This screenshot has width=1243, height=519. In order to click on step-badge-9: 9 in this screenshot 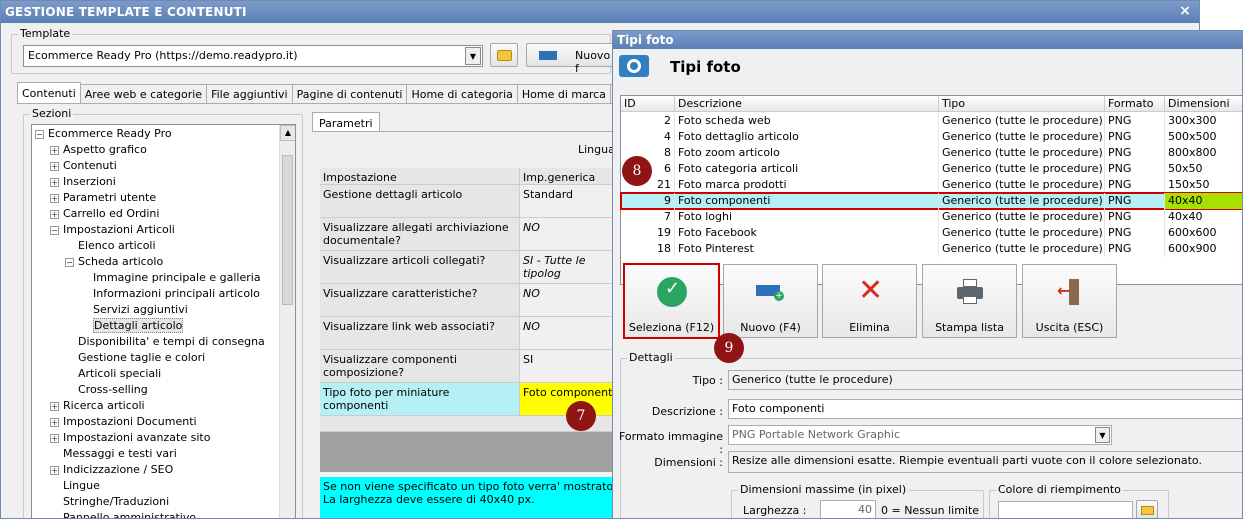, I will do `click(729, 348)`.